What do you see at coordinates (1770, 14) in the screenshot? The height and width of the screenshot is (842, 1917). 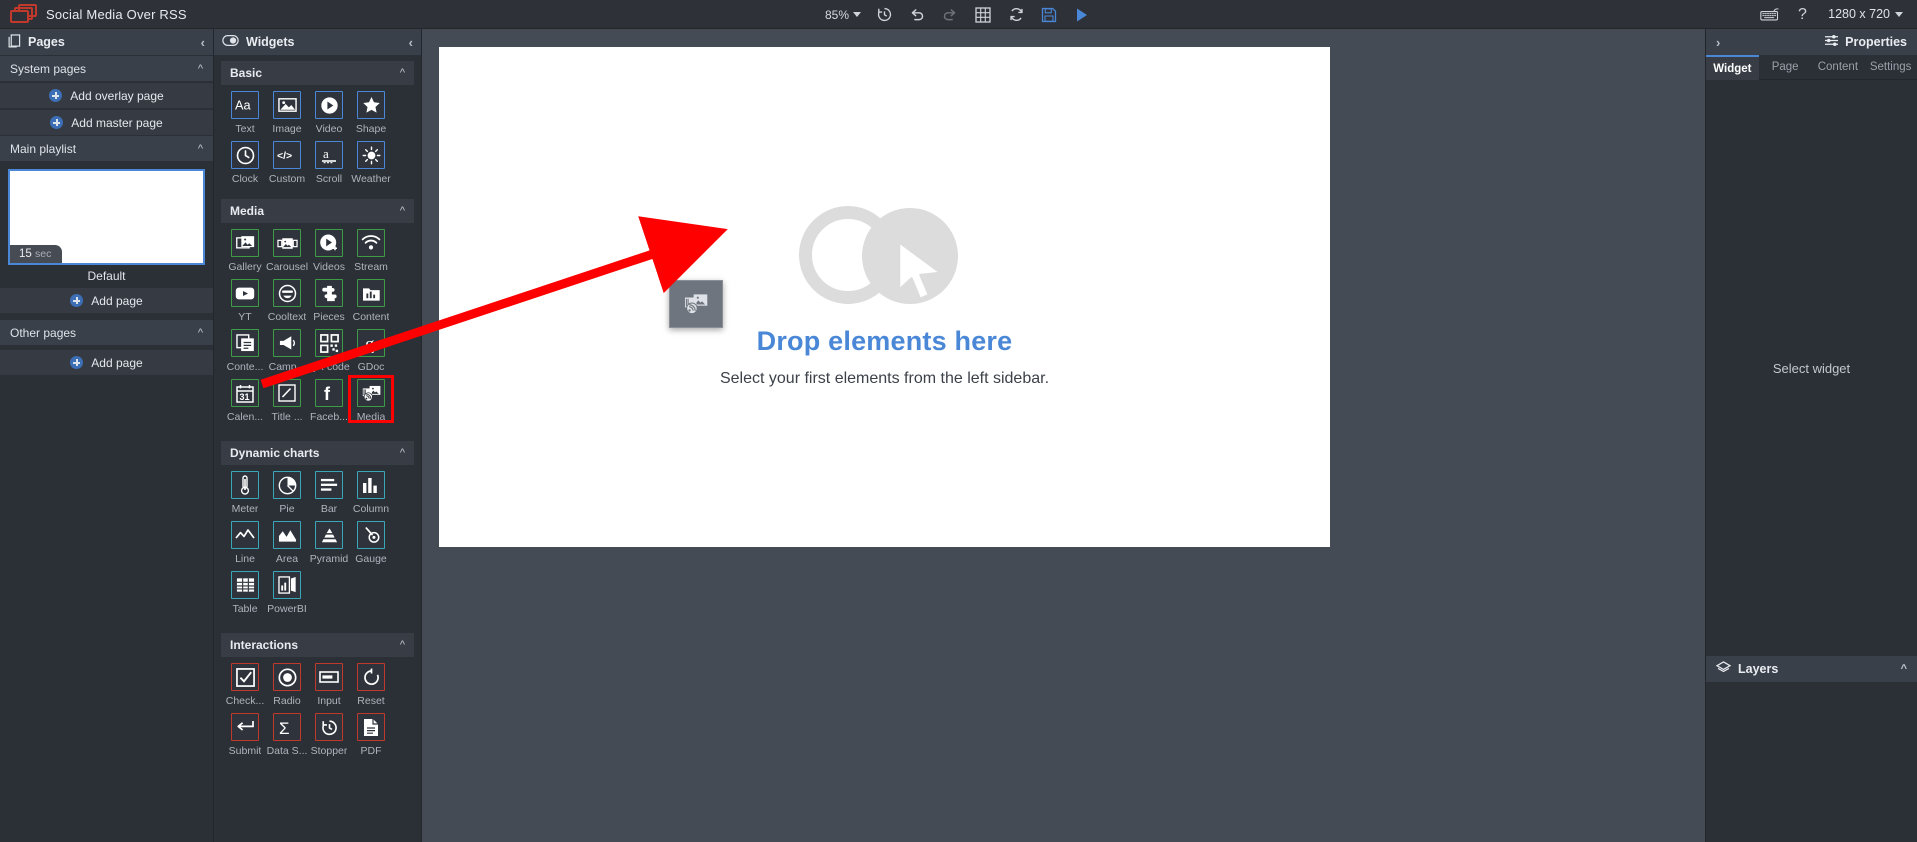 I see `keyboard-icon` at bounding box center [1770, 14].